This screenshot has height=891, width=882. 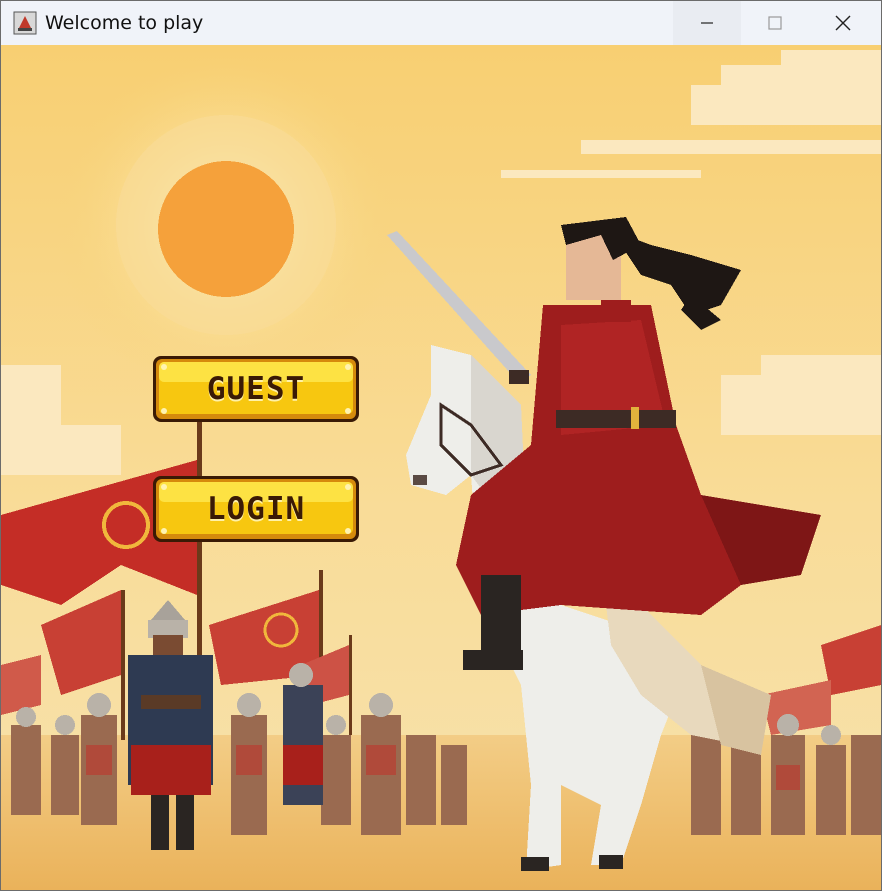 I want to click on login-button: LOGIN, so click(x=256, y=509).